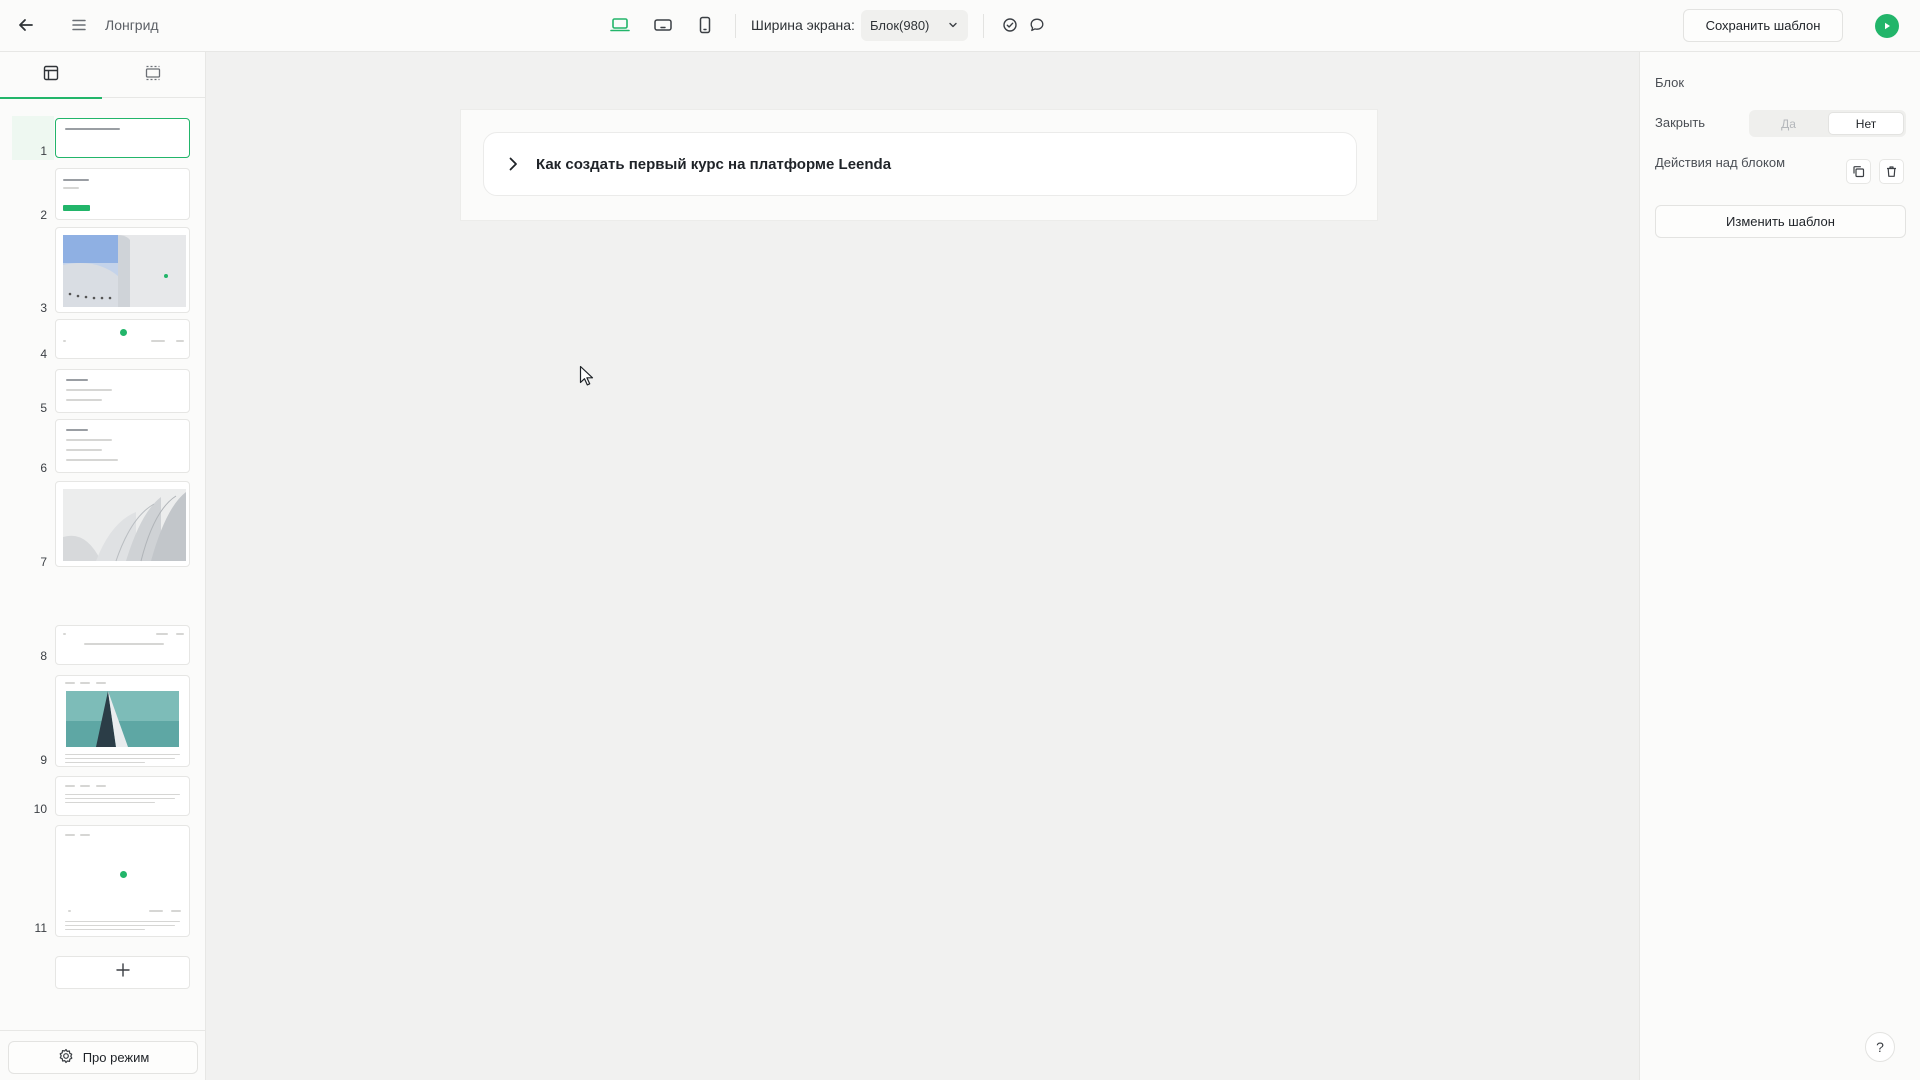  I want to click on slide-item: 10, so click(103, 797).